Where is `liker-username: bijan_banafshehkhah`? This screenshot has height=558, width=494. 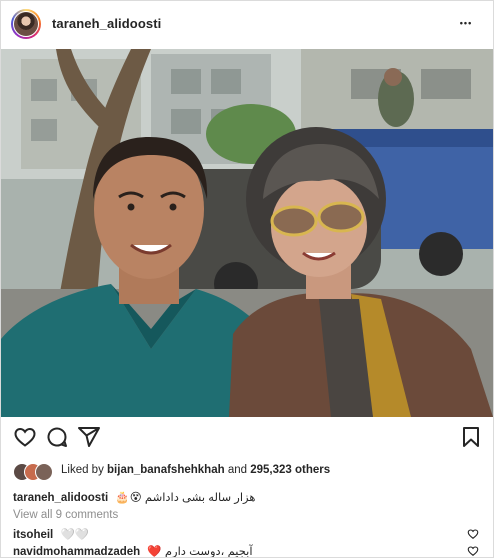
liker-username: bijan_banafshehkhah is located at coordinates (166, 470).